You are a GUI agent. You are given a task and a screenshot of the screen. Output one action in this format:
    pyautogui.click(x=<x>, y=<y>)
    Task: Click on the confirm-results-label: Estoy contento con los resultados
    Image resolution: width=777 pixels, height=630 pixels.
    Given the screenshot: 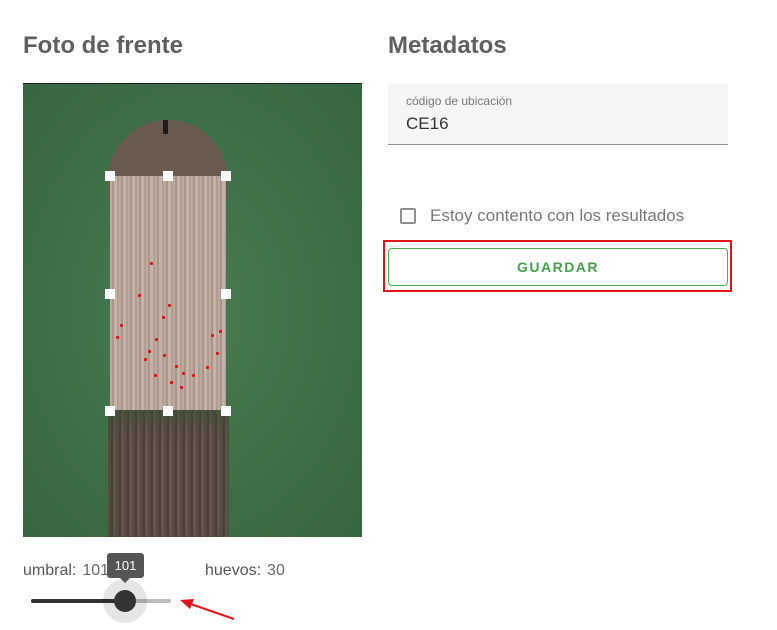 What is the action you would take?
    pyautogui.click(x=557, y=216)
    